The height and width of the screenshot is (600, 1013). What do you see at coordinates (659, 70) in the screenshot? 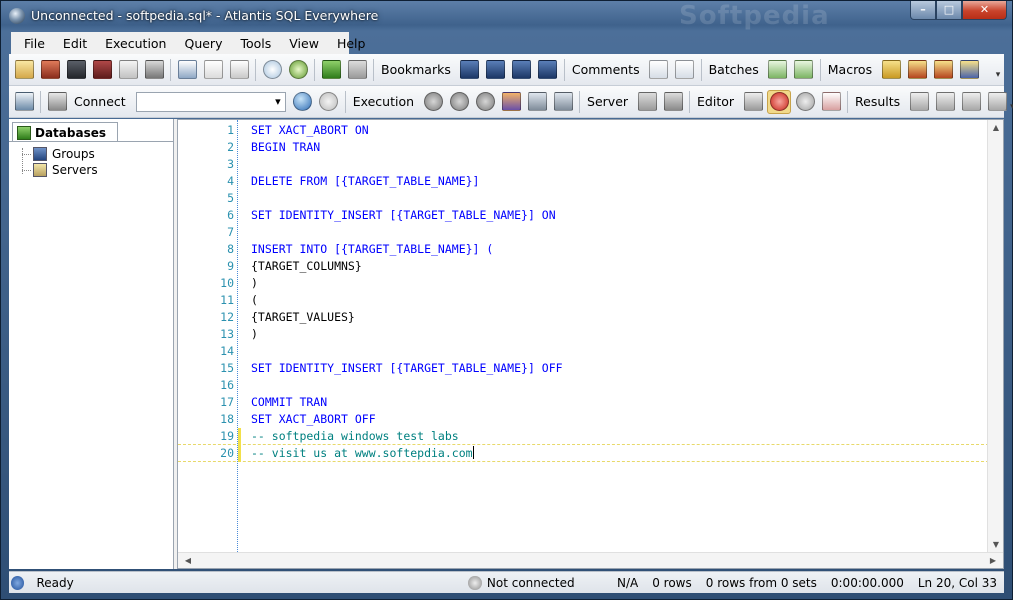
I see `comment-button` at bounding box center [659, 70].